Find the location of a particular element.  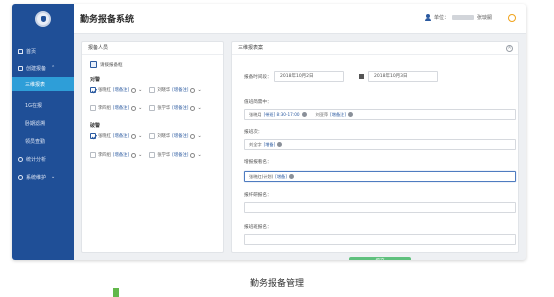

decorative-mark is located at coordinates (116, 292).